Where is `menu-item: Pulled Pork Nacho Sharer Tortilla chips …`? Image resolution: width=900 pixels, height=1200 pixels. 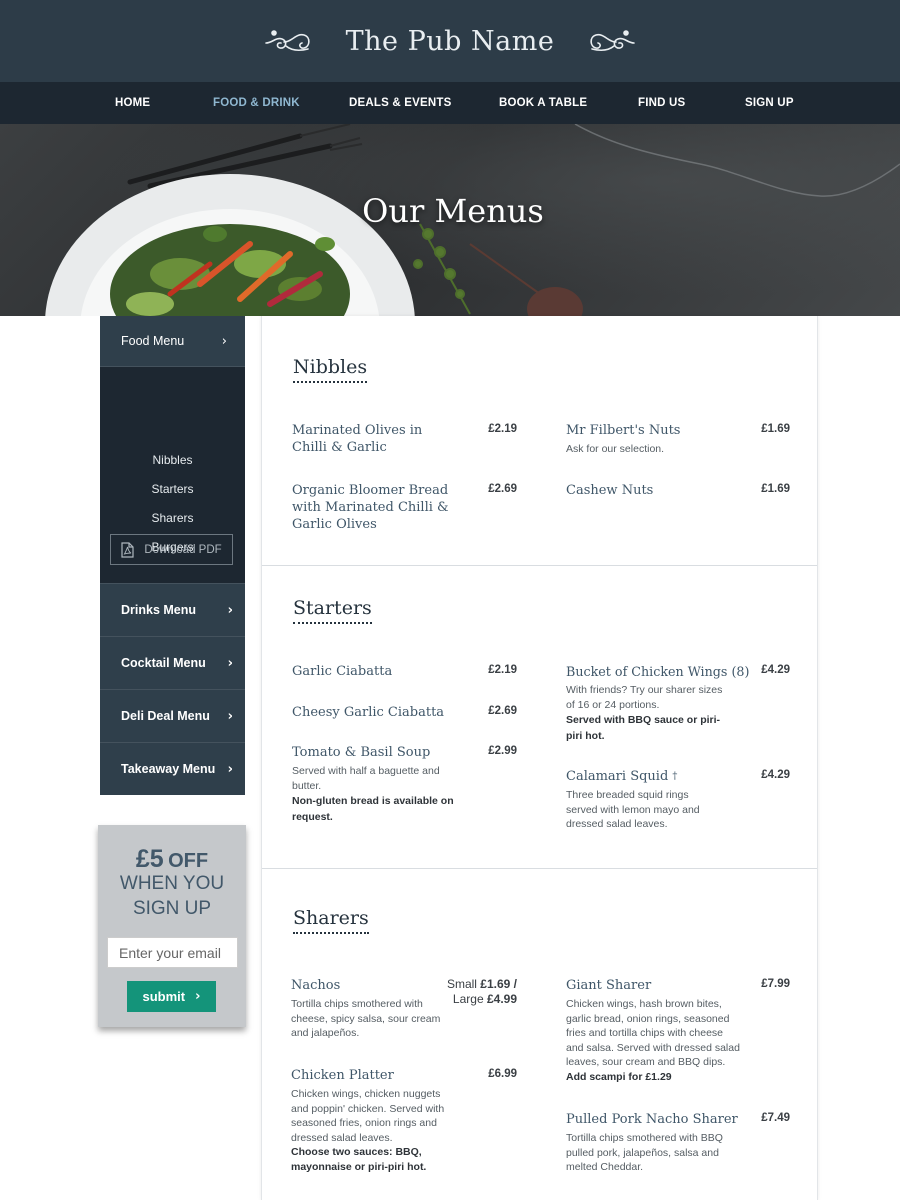
menu-item: Pulled Pork Nacho Sharer Tortilla chips … is located at coordinates (678, 1143).